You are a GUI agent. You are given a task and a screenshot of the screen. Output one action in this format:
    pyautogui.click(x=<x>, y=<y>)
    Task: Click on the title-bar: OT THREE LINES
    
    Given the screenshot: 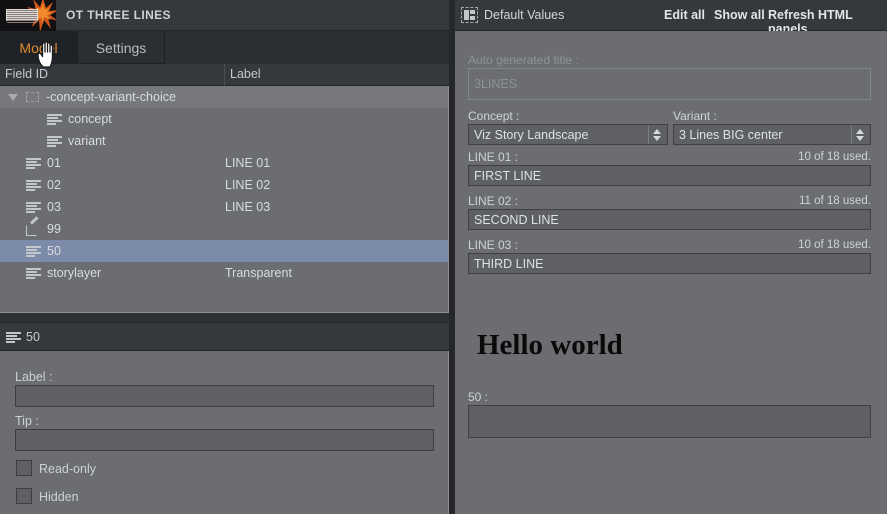 What is the action you would take?
    pyautogui.click(x=224, y=15)
    